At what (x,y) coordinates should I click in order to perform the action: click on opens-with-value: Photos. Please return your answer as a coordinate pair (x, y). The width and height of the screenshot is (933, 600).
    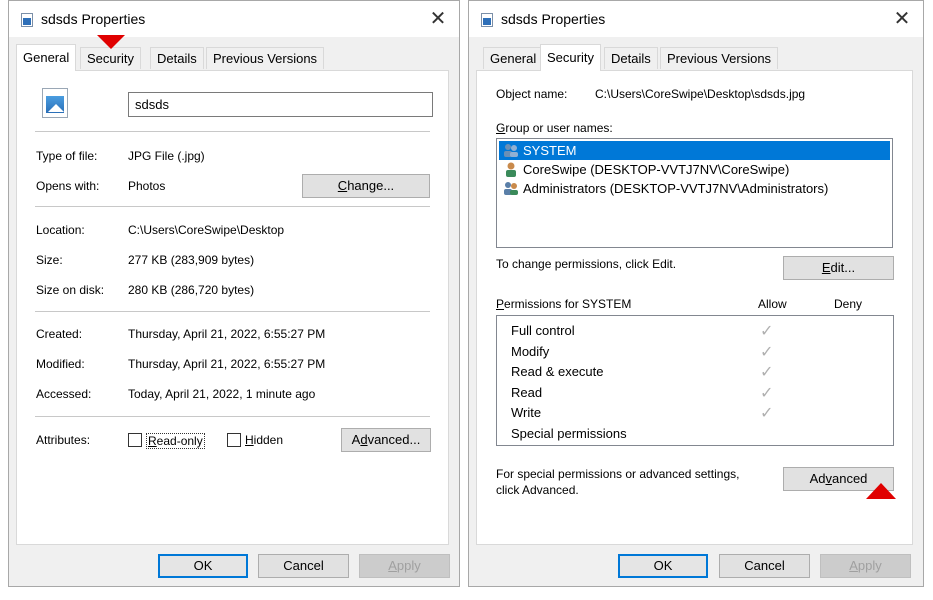
    Looking at the image, I should click on (147, 186).